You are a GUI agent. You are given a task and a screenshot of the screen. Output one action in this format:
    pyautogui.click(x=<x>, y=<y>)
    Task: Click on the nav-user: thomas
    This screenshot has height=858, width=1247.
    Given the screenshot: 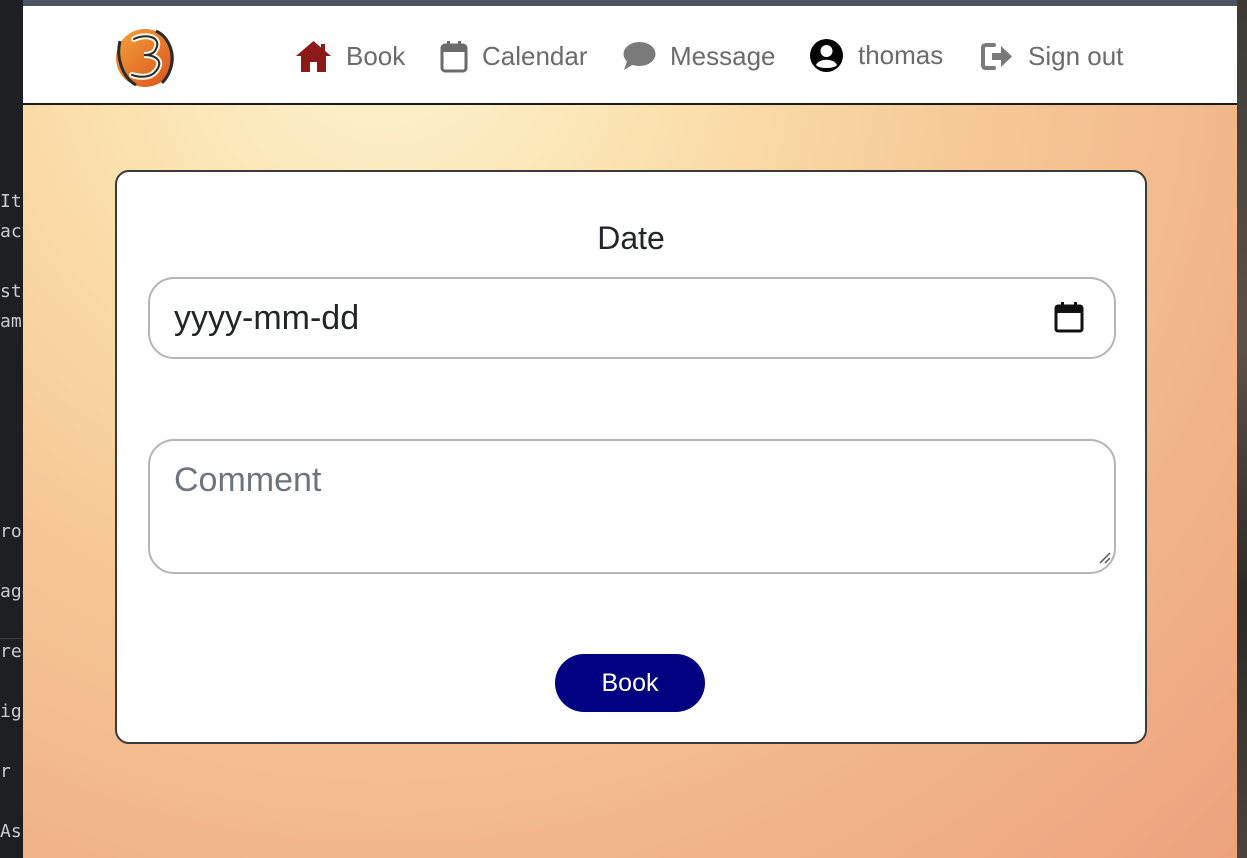 What is the action you would take?
    pyautogui.click(x=876, y=55)
    